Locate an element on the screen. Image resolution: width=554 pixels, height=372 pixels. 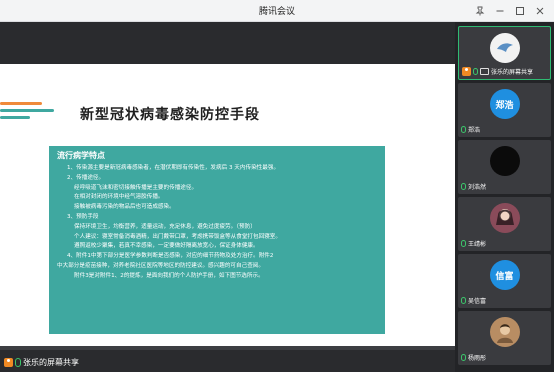
participant-name: 郑浩 is located at coordinates (470, 129).